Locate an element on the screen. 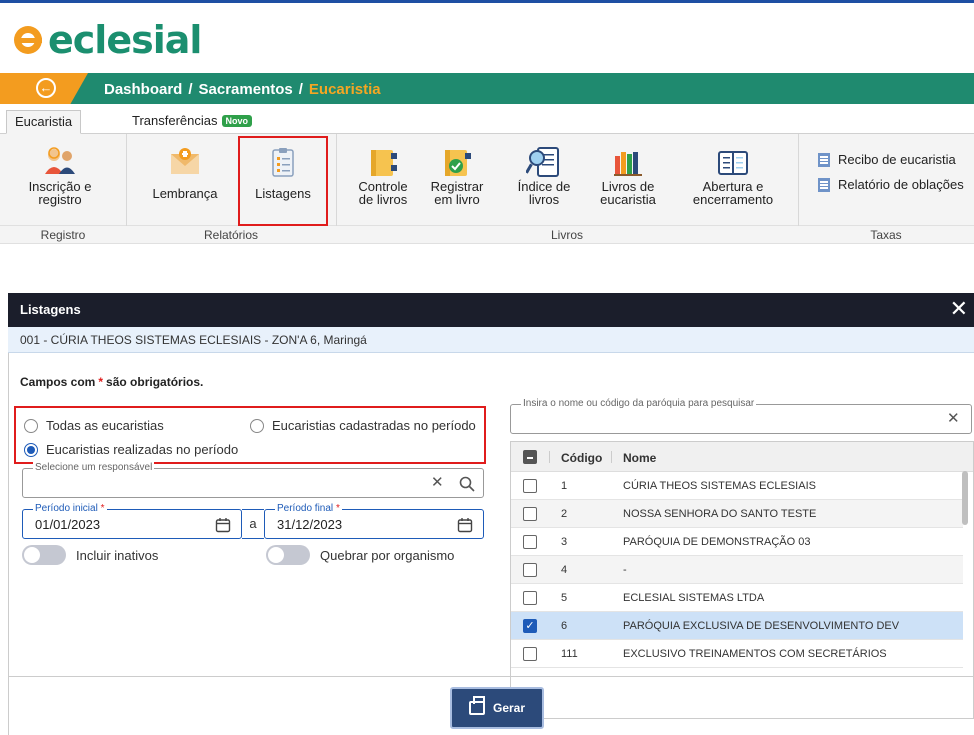 This screenshot has width=974, height=735. abertura-encerramento-button: Abertura e encerramento is located at coordinates (733, 181).